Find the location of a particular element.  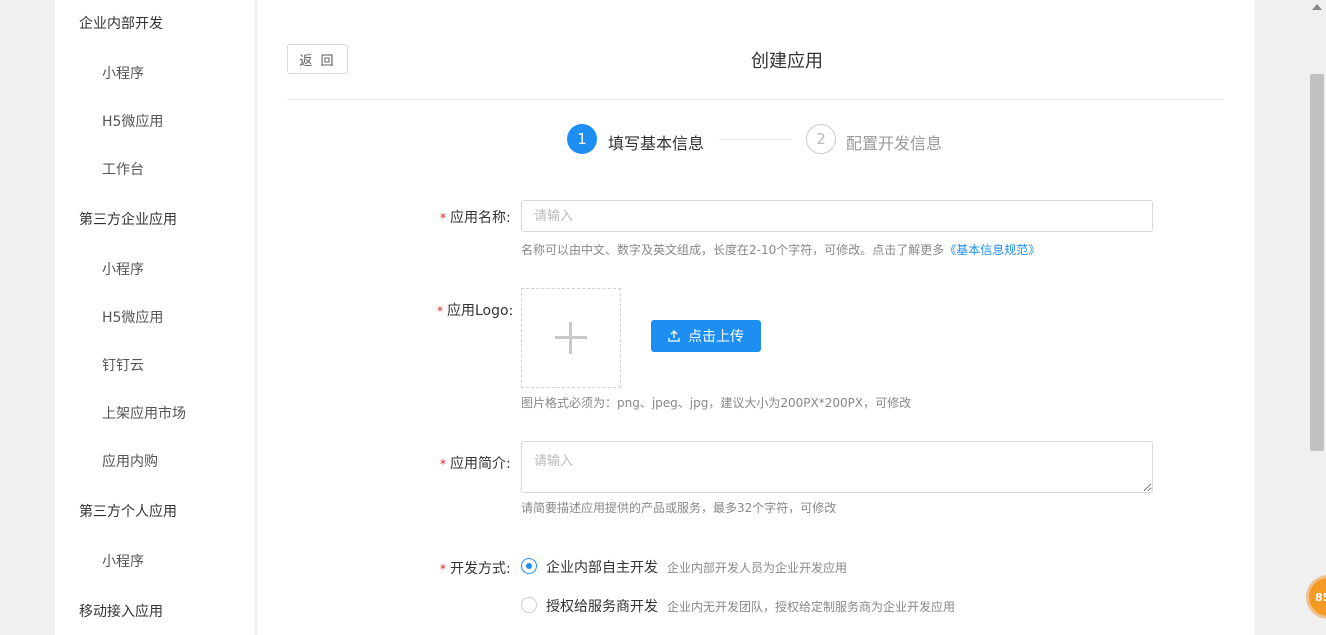

dev-mode-vendor-desc: 企业内无开发团队，授权给定制服务商为企业开发应用 is located at coordinates (811, 607).